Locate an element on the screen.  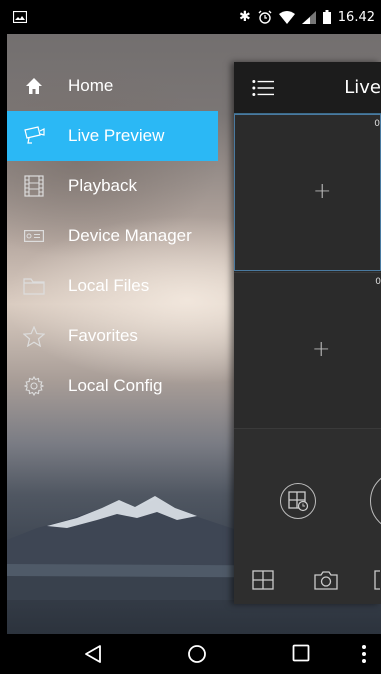
folder-icon is located at coordinates (34, 286).